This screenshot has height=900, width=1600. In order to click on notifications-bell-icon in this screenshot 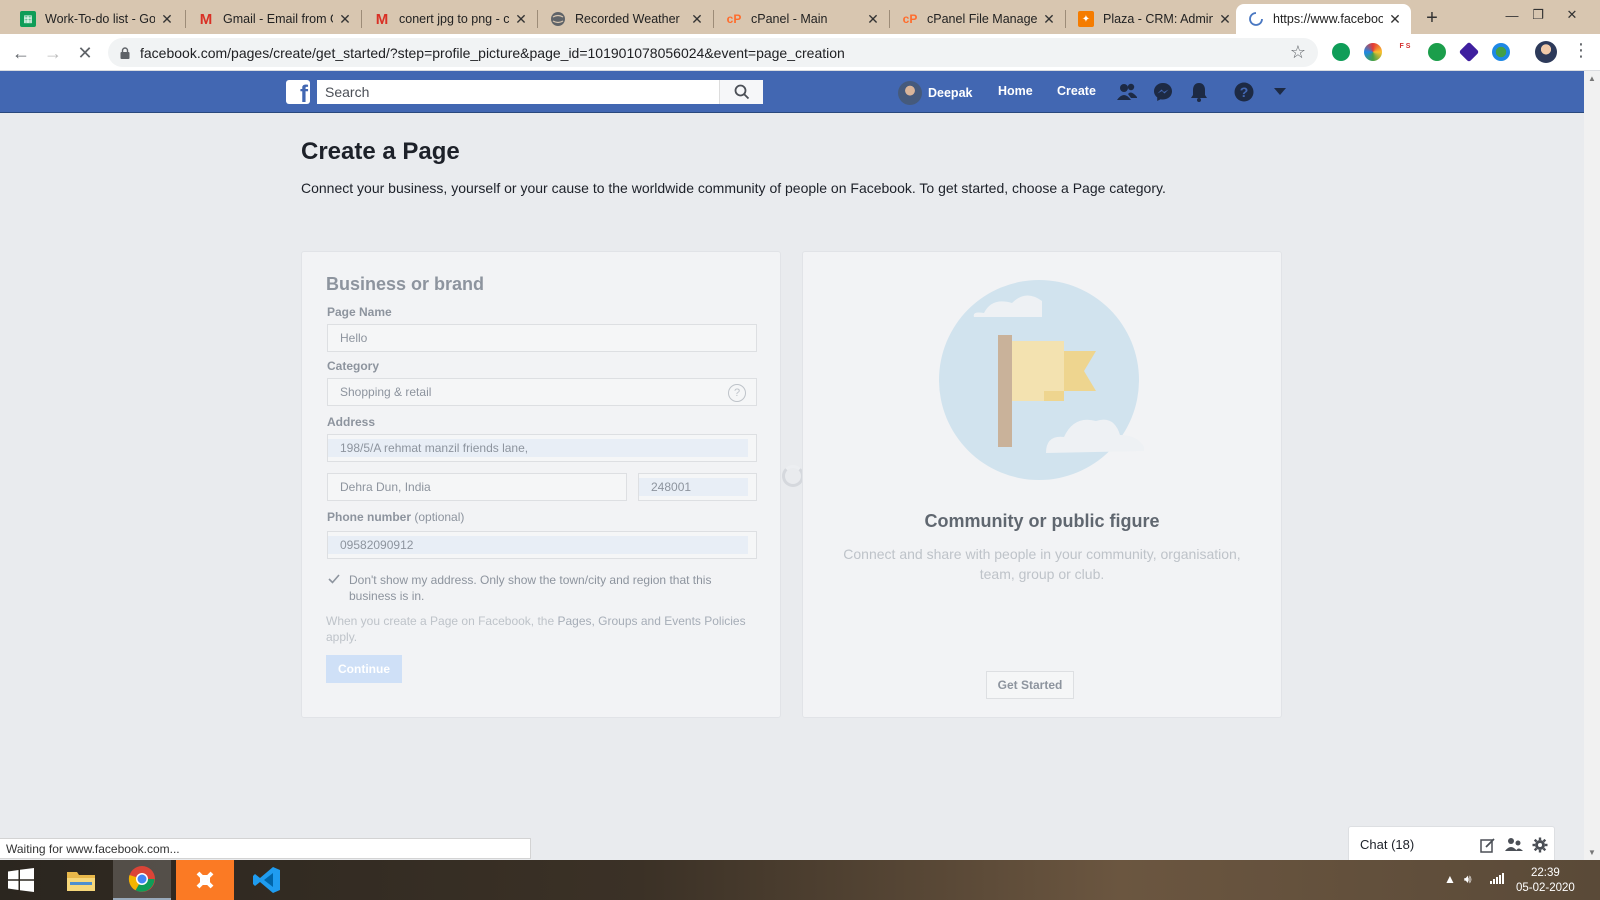, I will do `click(1199, 92)`.